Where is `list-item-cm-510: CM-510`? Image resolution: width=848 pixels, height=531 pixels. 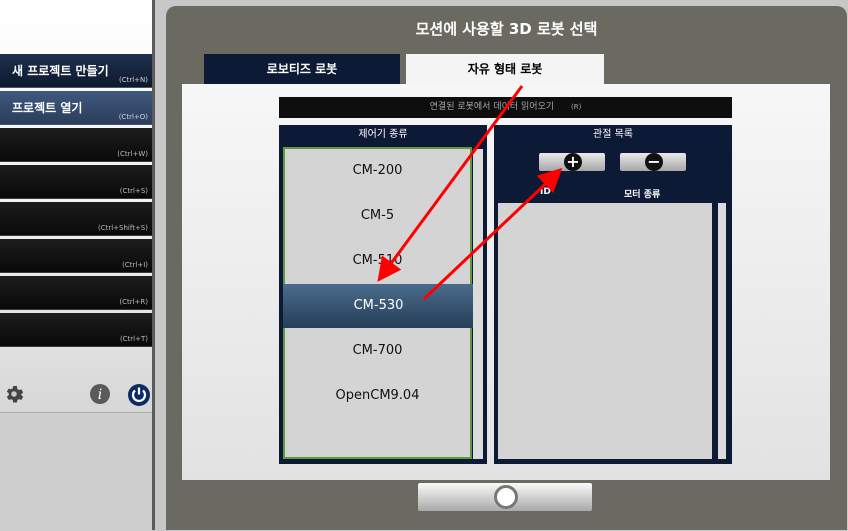
list-item-cm-510: CM-510 is located at coordinates (377, 261).